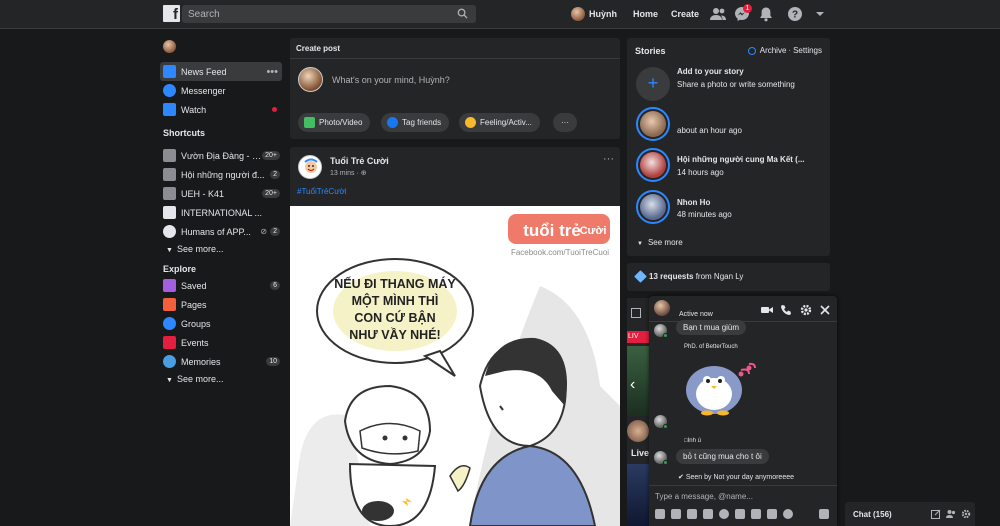  I want to click on more-options-icon: •••, so click(272, 72).